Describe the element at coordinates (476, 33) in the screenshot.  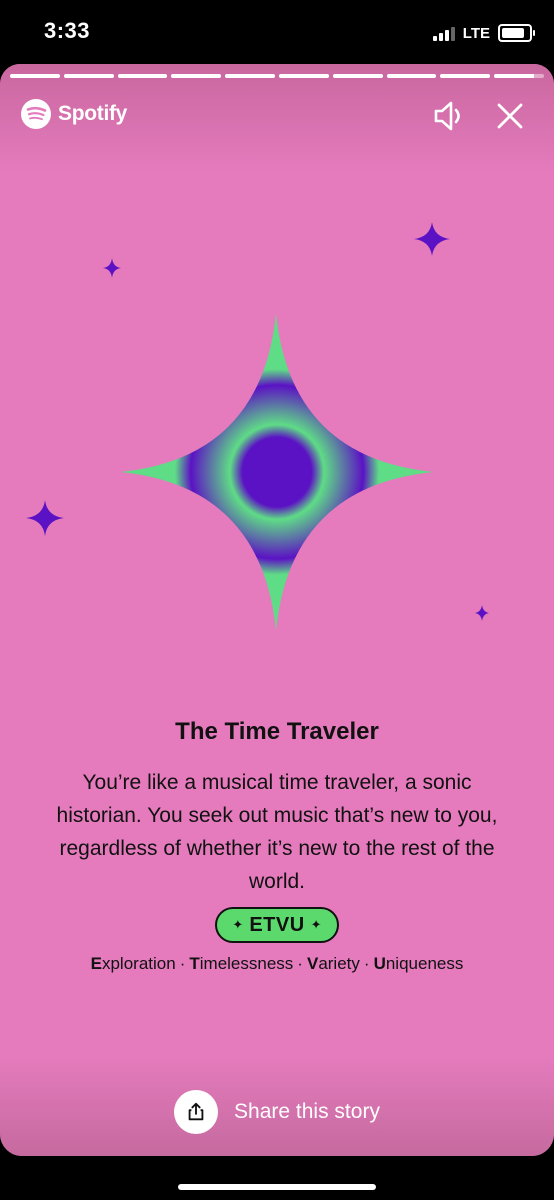
I see `network-label: LTE` at that location.